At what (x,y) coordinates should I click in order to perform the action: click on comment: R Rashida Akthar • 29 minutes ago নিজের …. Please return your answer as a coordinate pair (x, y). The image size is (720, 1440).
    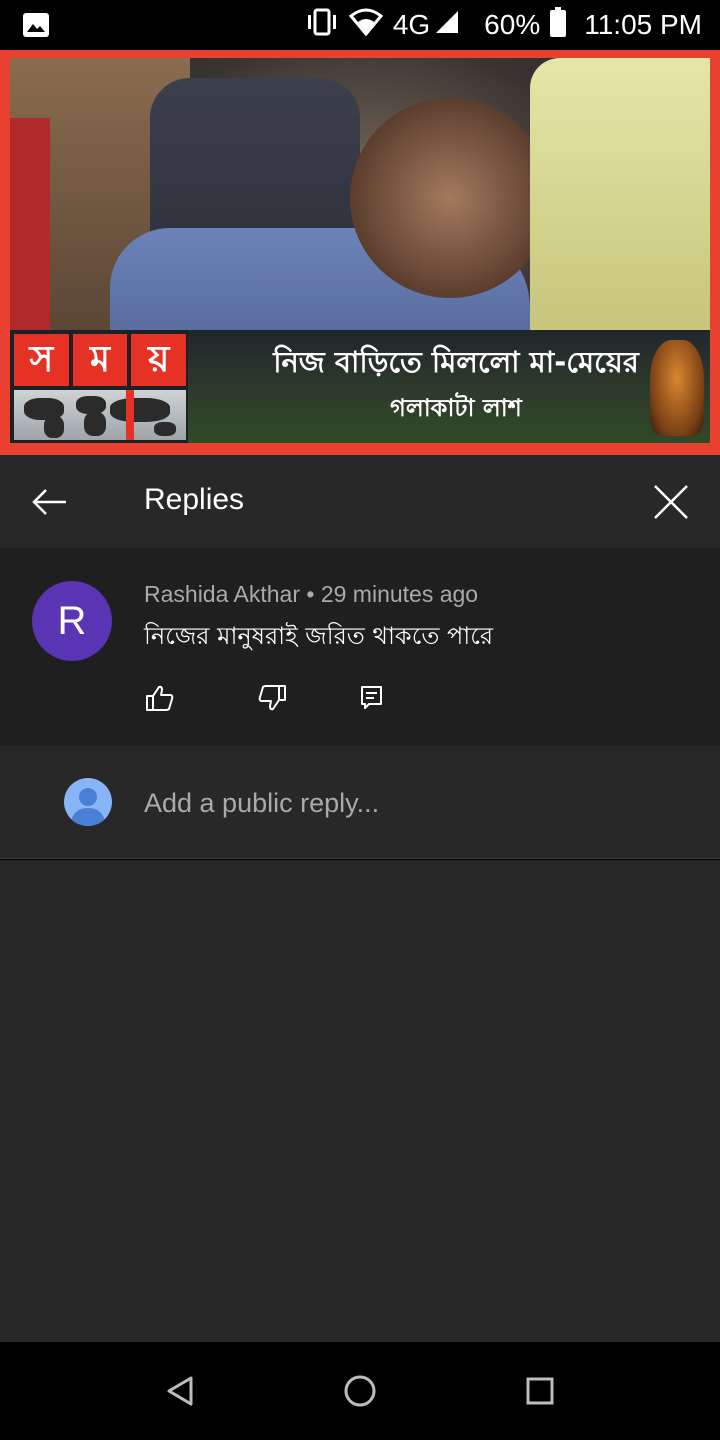
    Looking at the image, I should click on (360, 647).